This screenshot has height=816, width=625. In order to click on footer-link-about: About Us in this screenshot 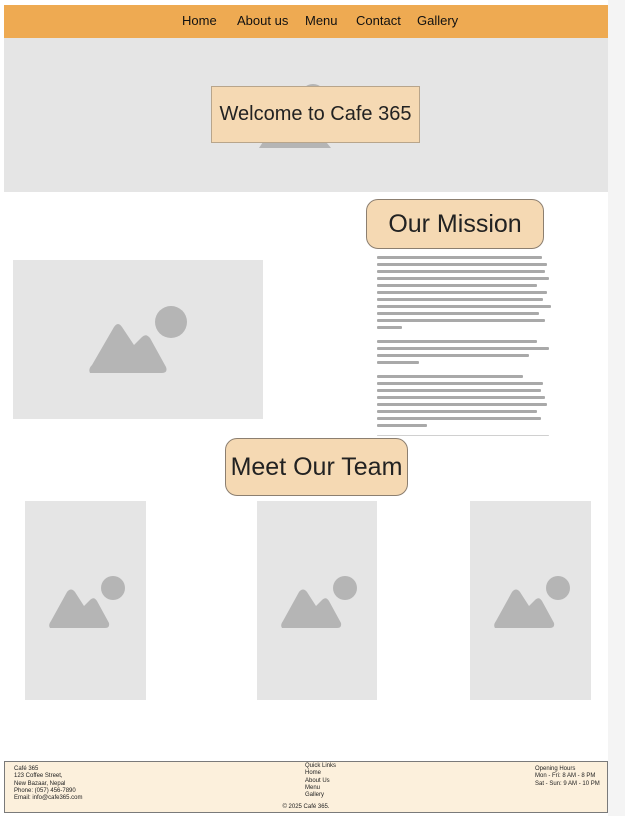, I will do `click(320, 781)`.